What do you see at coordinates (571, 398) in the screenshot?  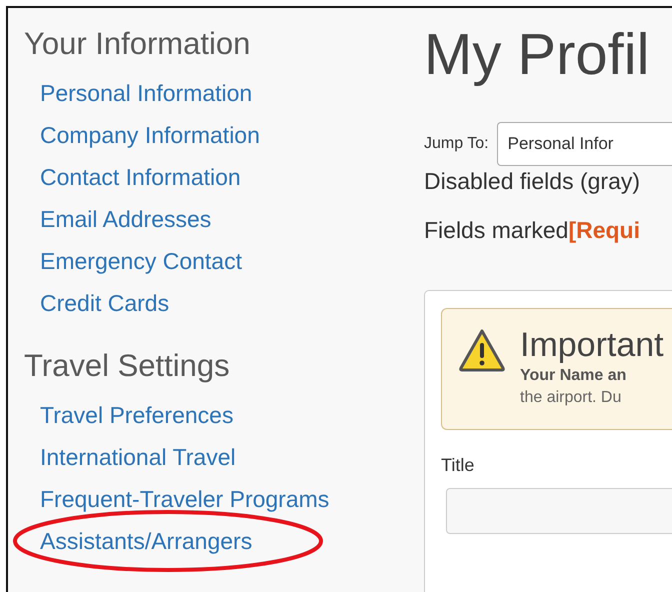 I see `alert-text: the airport. Du` at bounding box center [571, 398].